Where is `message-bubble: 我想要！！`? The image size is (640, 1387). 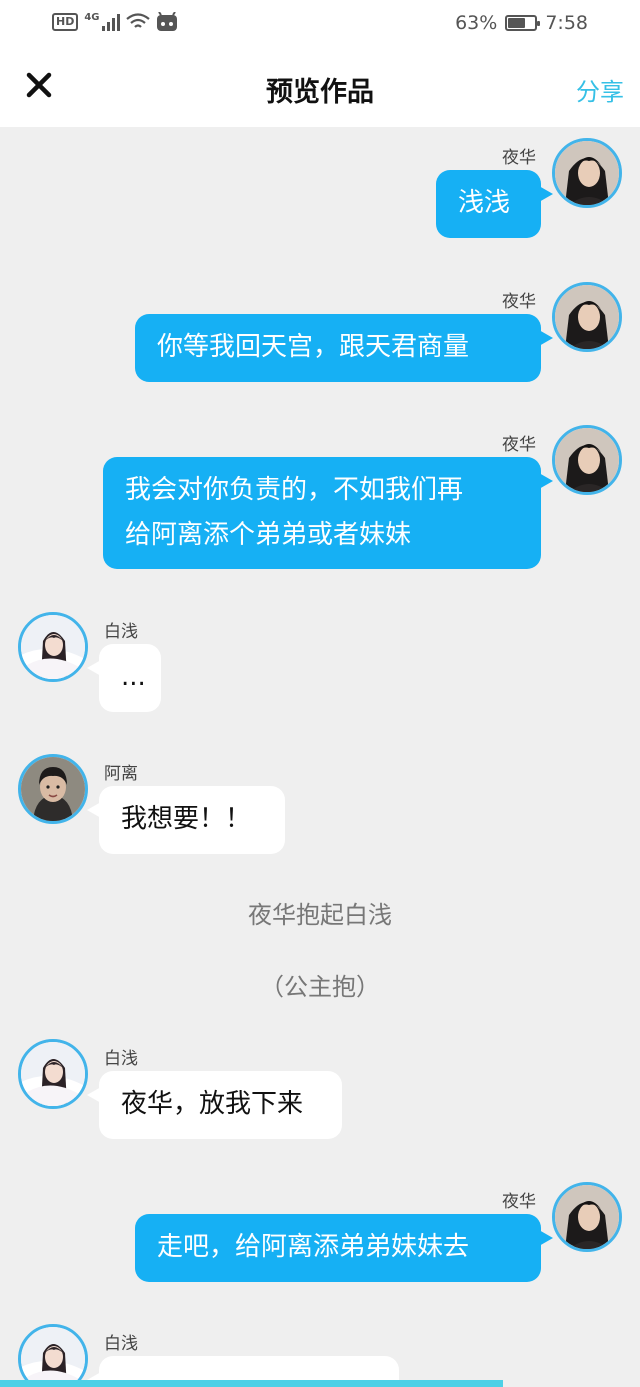
message-bubble: 我想要！！ is located at coordinates (186, 820).